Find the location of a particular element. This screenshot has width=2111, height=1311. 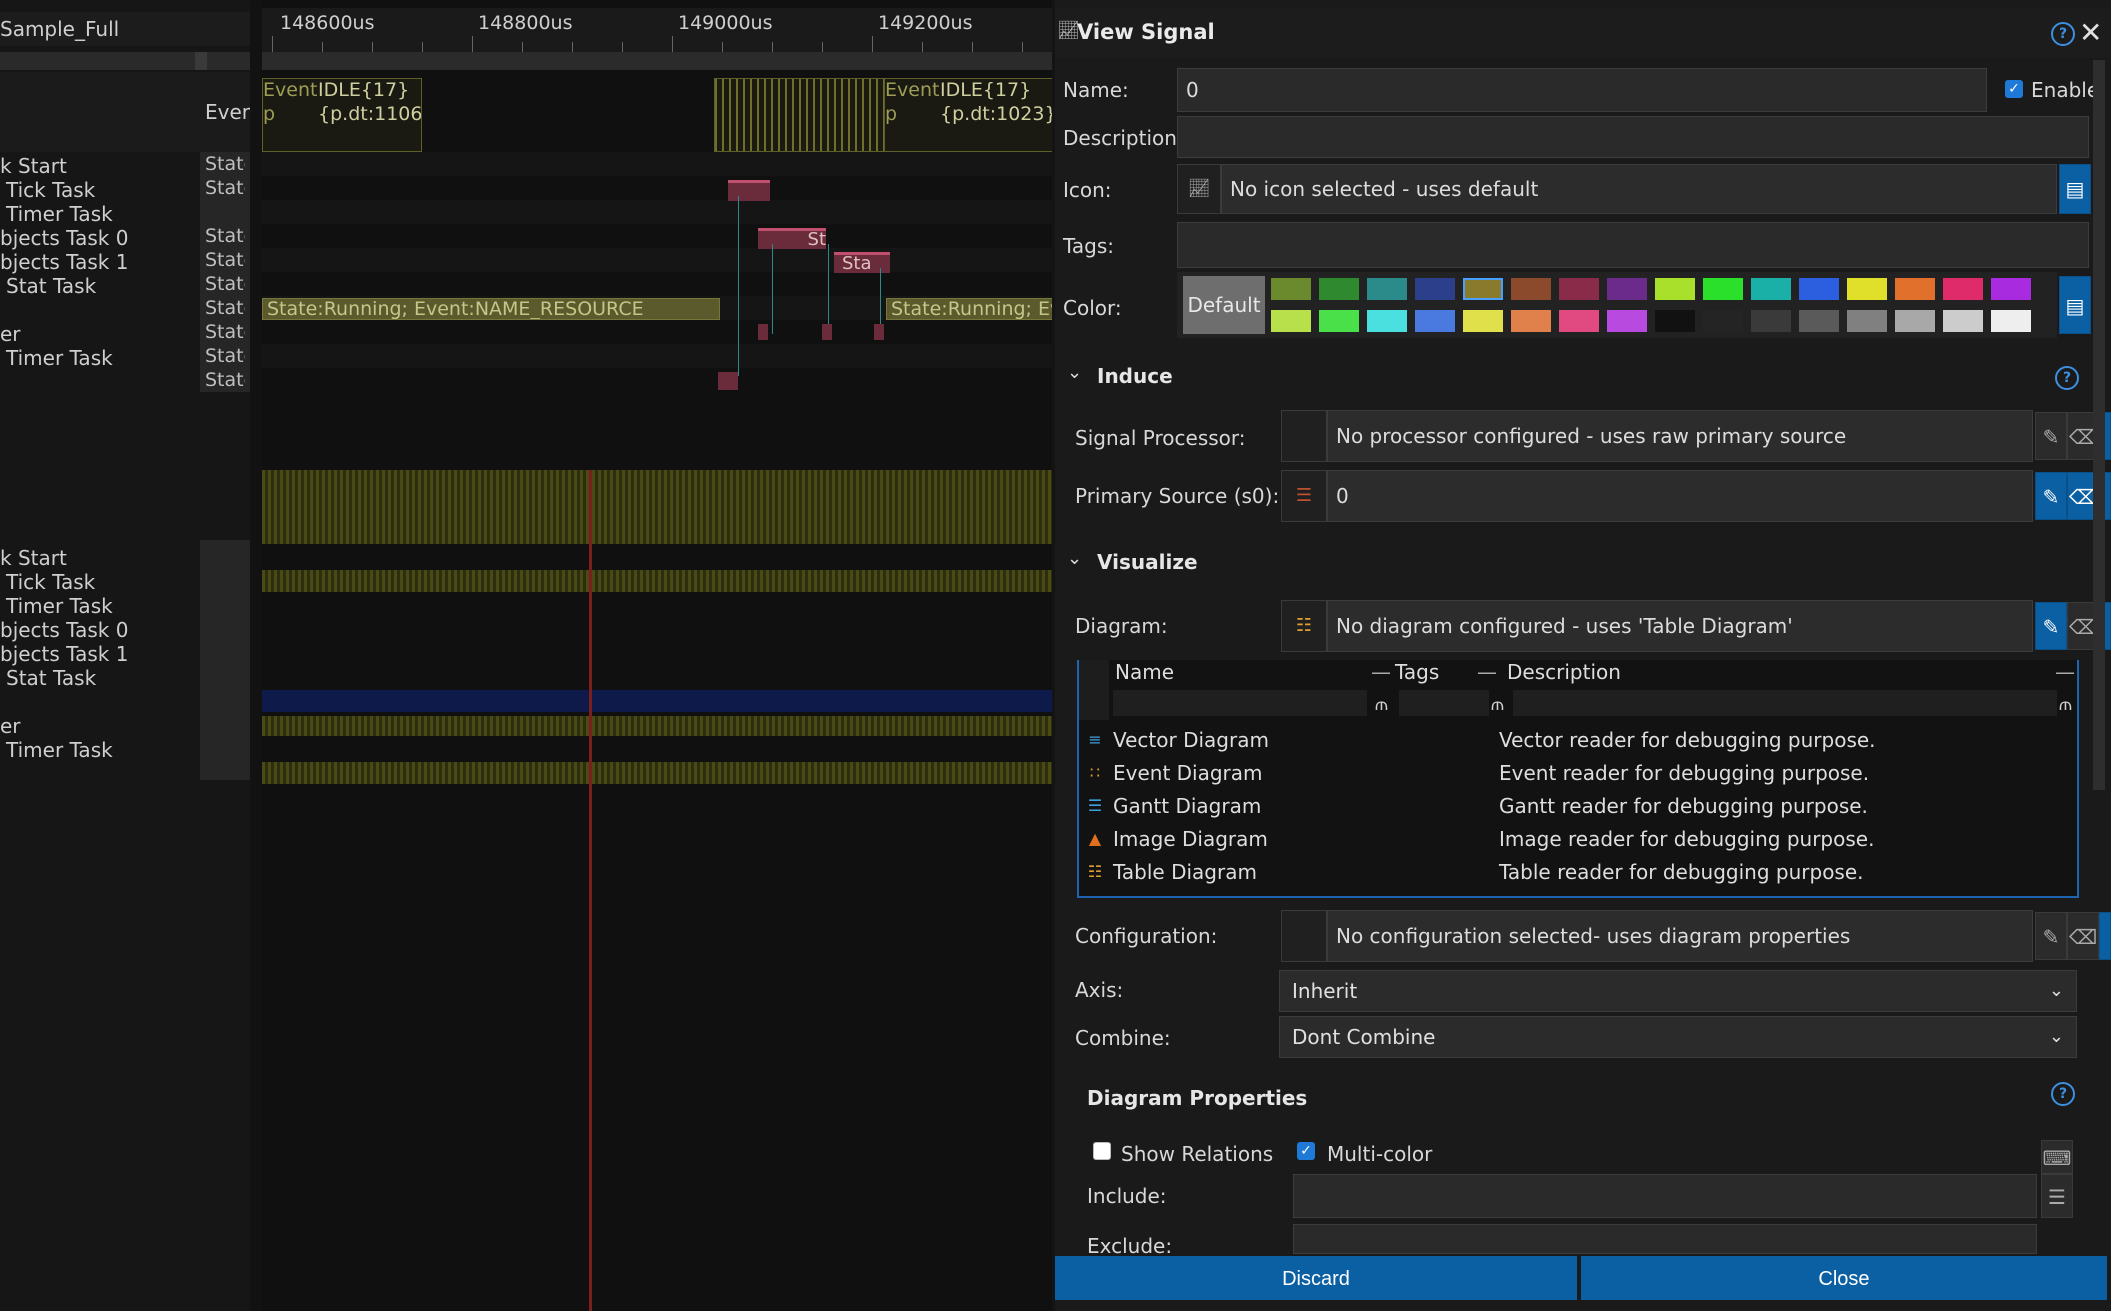

induce-section-title: Induce is located at coordinates (1135, 376).